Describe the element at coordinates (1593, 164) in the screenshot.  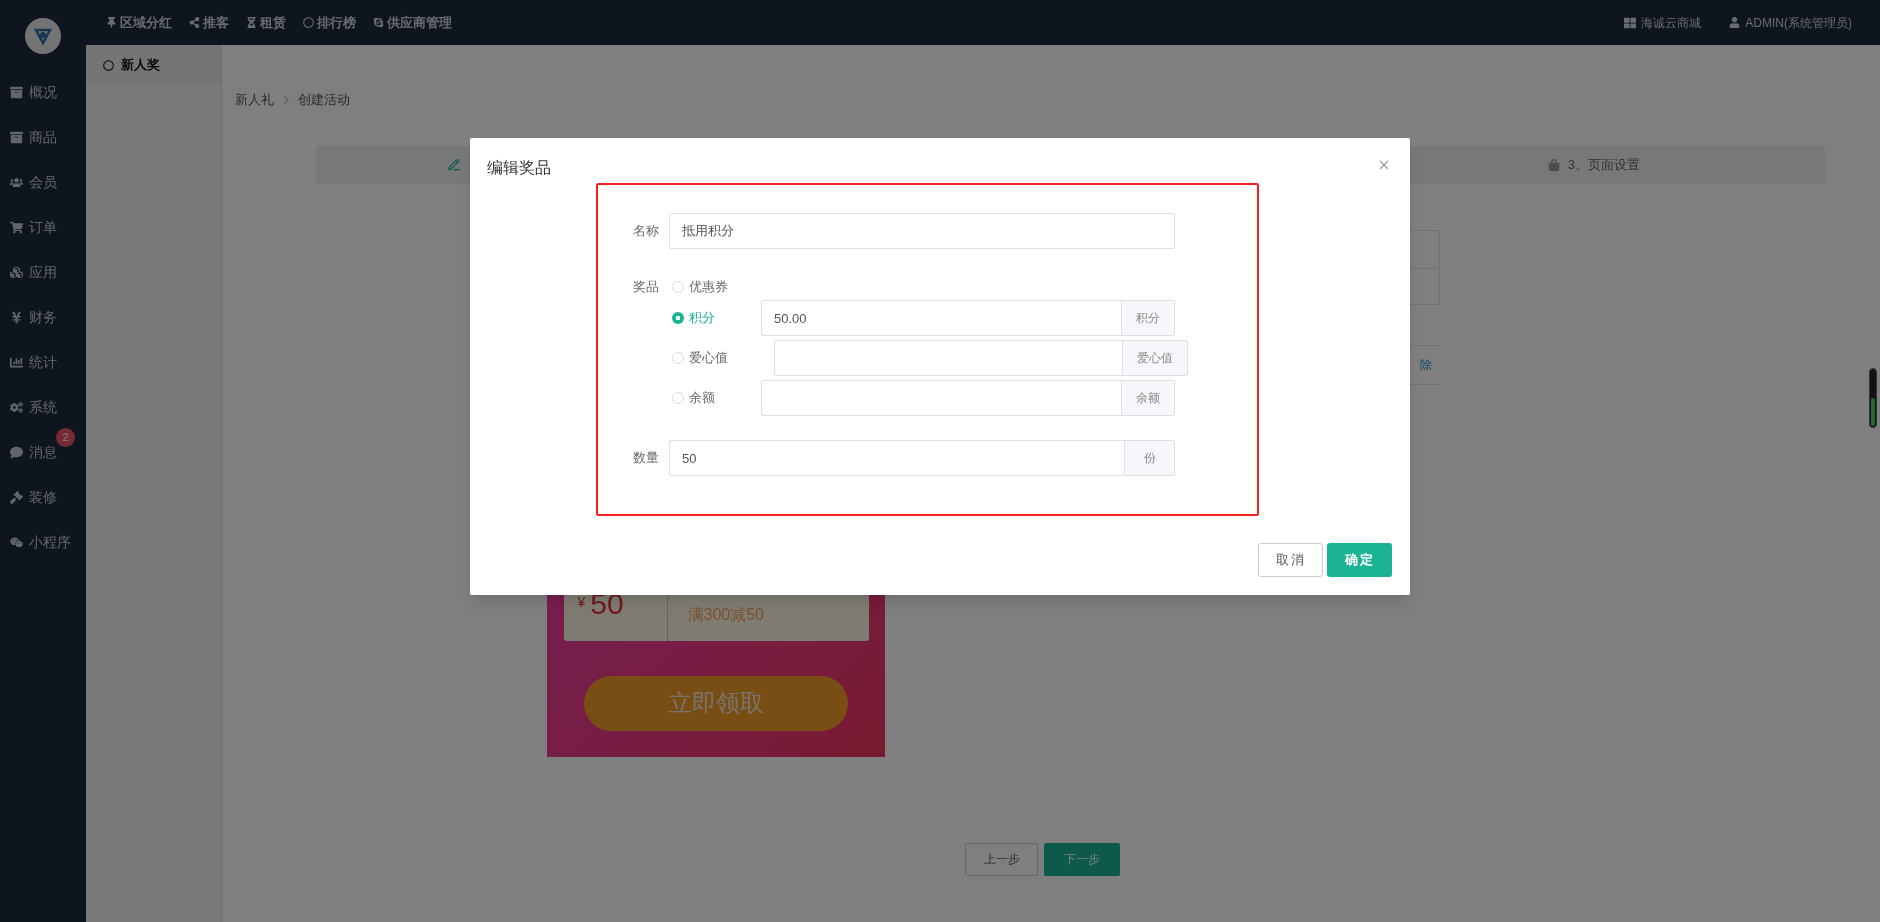
I see `step: 3、页面设置` at that location.